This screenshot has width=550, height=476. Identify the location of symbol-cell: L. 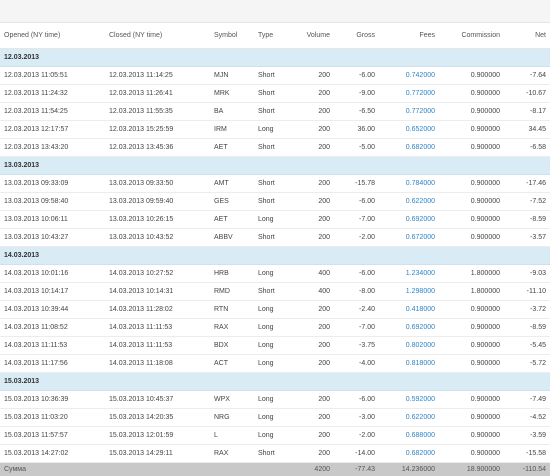
(232, 436).